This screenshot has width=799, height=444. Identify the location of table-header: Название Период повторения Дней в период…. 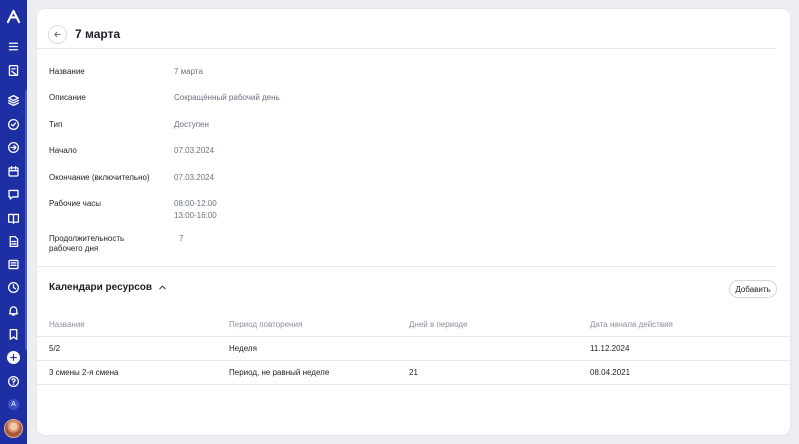
(413, 324).